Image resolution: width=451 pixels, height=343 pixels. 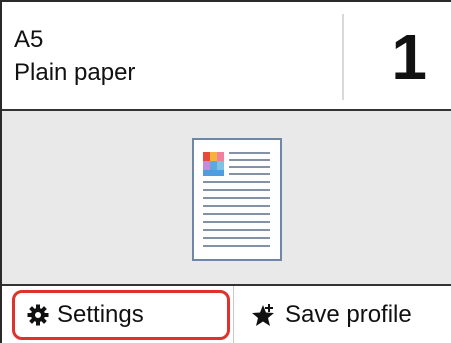 What do you see at coordinates (397, 57) in the screenshot?
I see `copies-count: 1` at bounding box center [397, 57].